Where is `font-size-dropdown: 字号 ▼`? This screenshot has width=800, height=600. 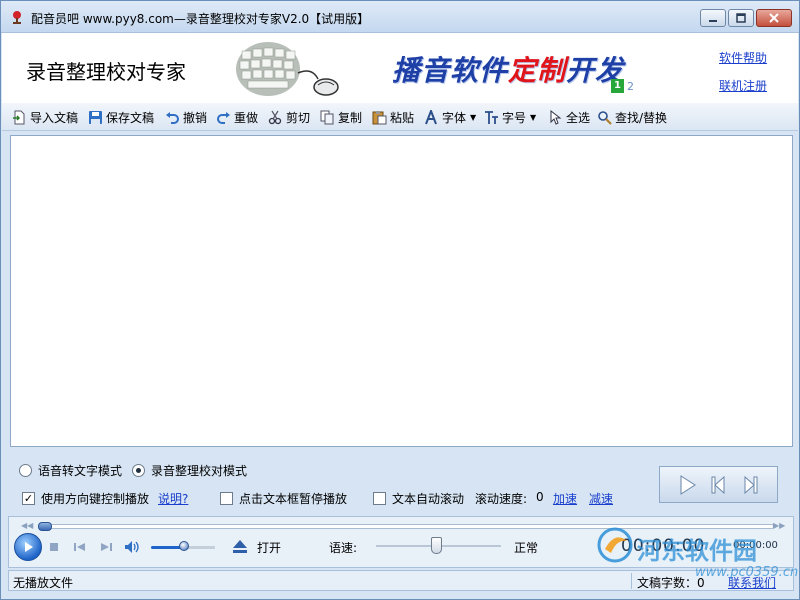 font-size-dropdown: 字号 ▼ is located at coordinates (510, 117).